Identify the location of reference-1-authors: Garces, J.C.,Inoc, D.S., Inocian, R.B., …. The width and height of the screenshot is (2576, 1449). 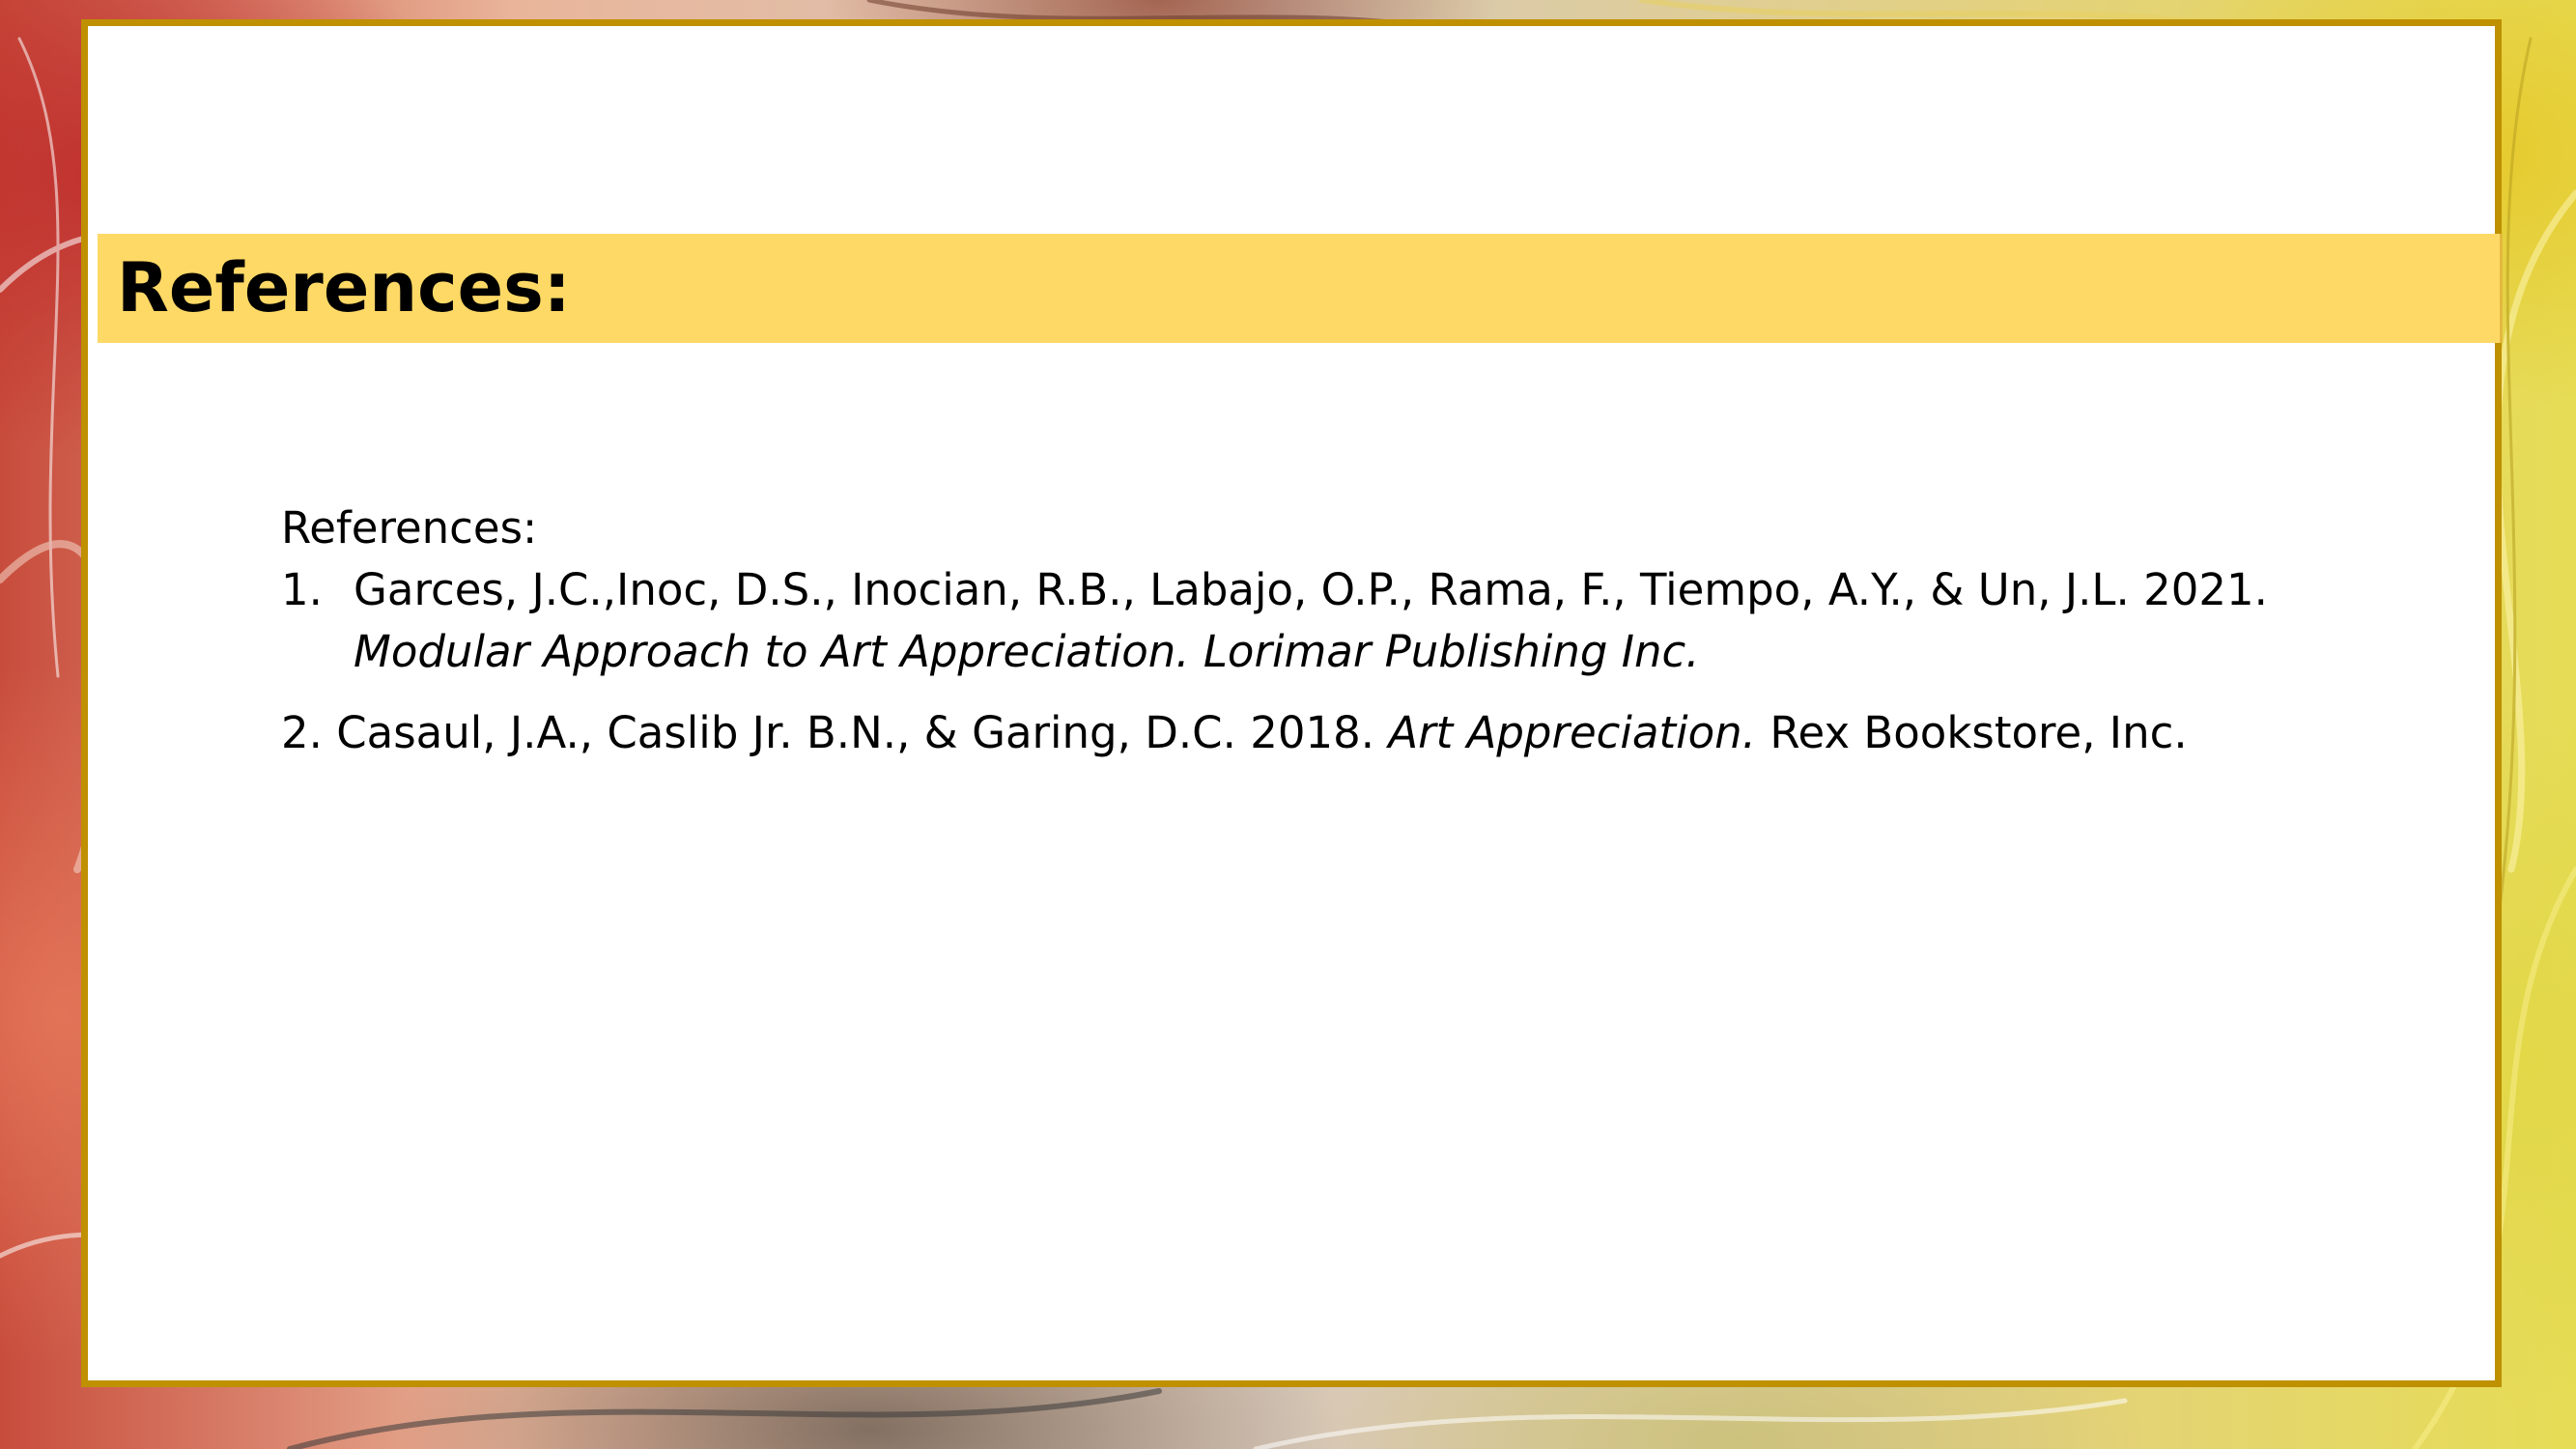
(1311, 589).